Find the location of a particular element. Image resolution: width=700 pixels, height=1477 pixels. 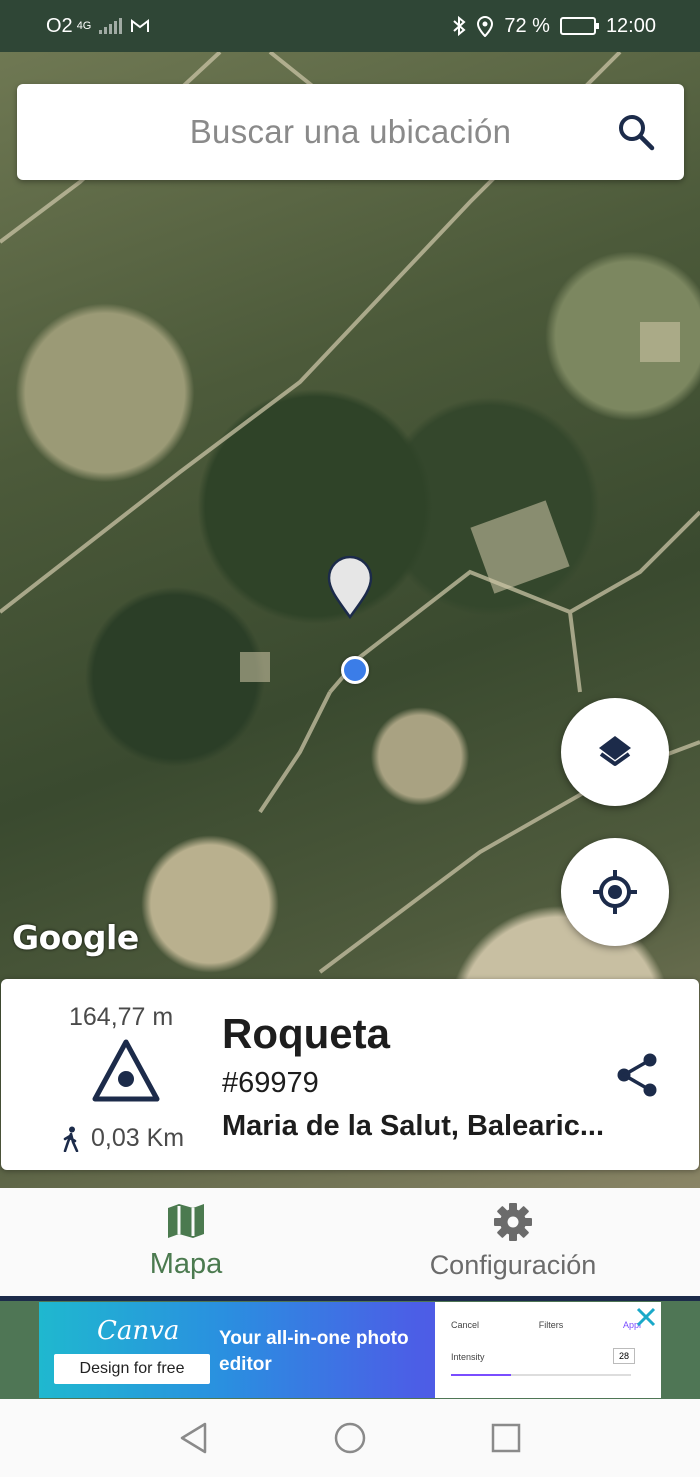

nav-label-settings: Configuración is located at coordinates (513, 1265).